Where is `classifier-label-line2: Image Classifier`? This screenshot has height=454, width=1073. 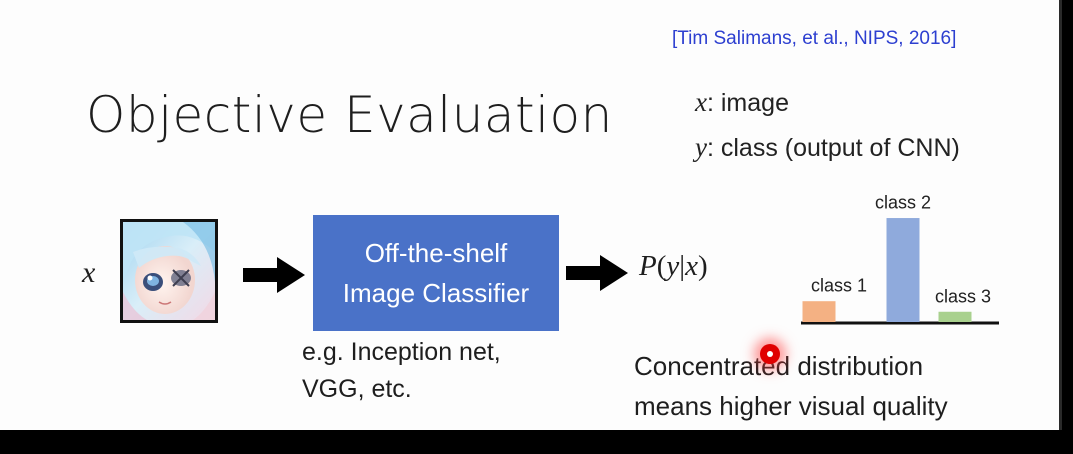 classifier-label-line2: Image Classifier is located at coordinates (436, 293).